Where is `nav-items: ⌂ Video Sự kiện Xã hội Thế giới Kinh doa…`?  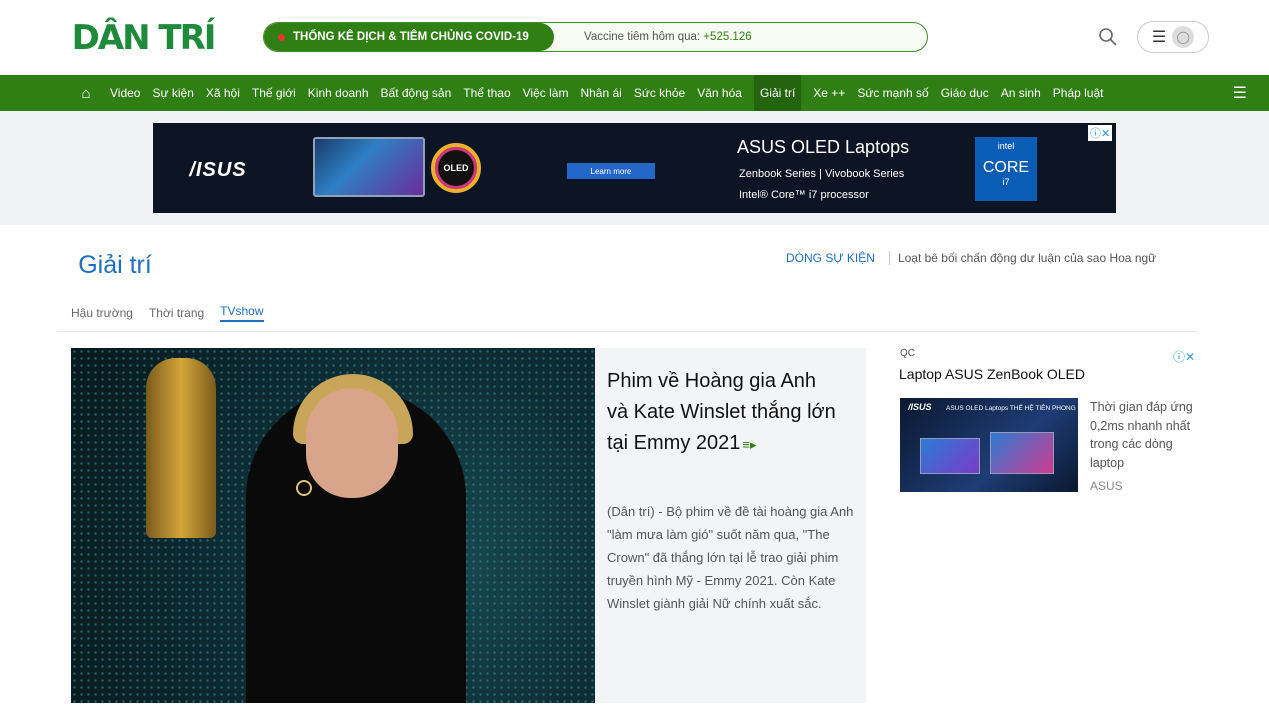
nav-items: ⌂ Video Sự kiện Xã hội Thế giới Kinh doa… is located at coordinates (664, 93).